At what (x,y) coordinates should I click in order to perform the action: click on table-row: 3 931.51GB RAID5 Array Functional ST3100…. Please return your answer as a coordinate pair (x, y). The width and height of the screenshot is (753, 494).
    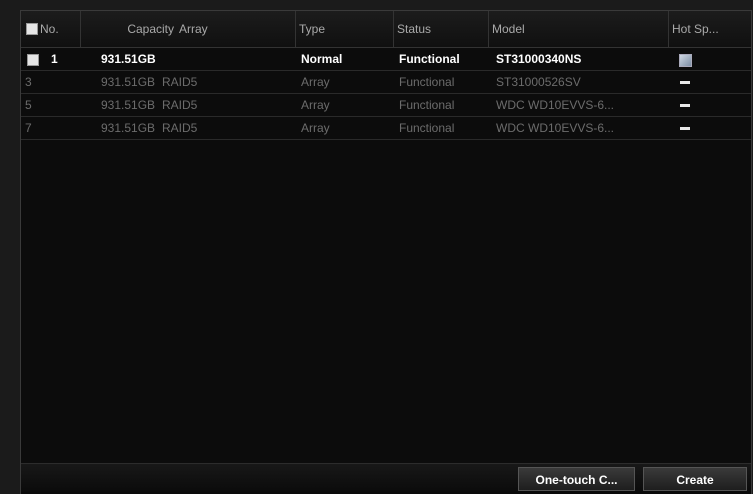
    Looking at the image, I should click on (386, 82).